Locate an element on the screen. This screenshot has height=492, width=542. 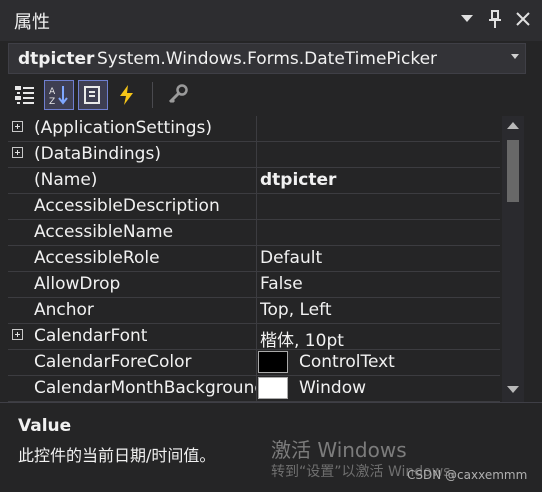
description-text: 此控件的当前日期/时间值。 is located at coordinates (117, 455).